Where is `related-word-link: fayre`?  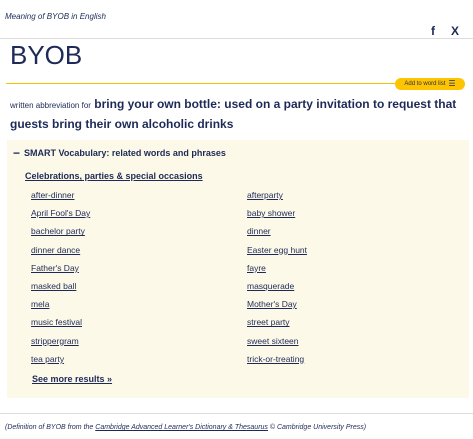
related-word-link: fayre is located at coordinates (277, 272).